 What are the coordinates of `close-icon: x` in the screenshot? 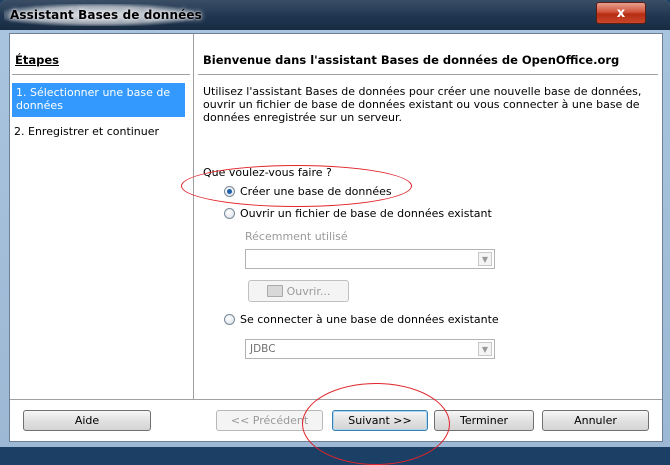 It's located at (621, 13).